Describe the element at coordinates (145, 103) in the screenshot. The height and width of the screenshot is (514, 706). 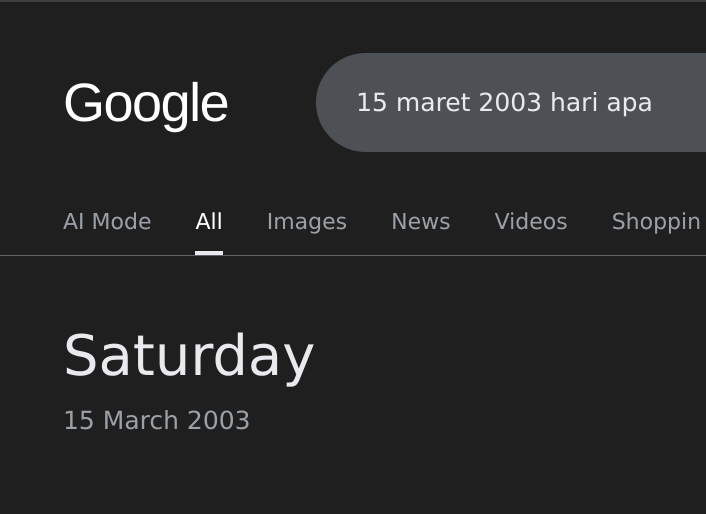
I see `google-logo: Google` at that location.